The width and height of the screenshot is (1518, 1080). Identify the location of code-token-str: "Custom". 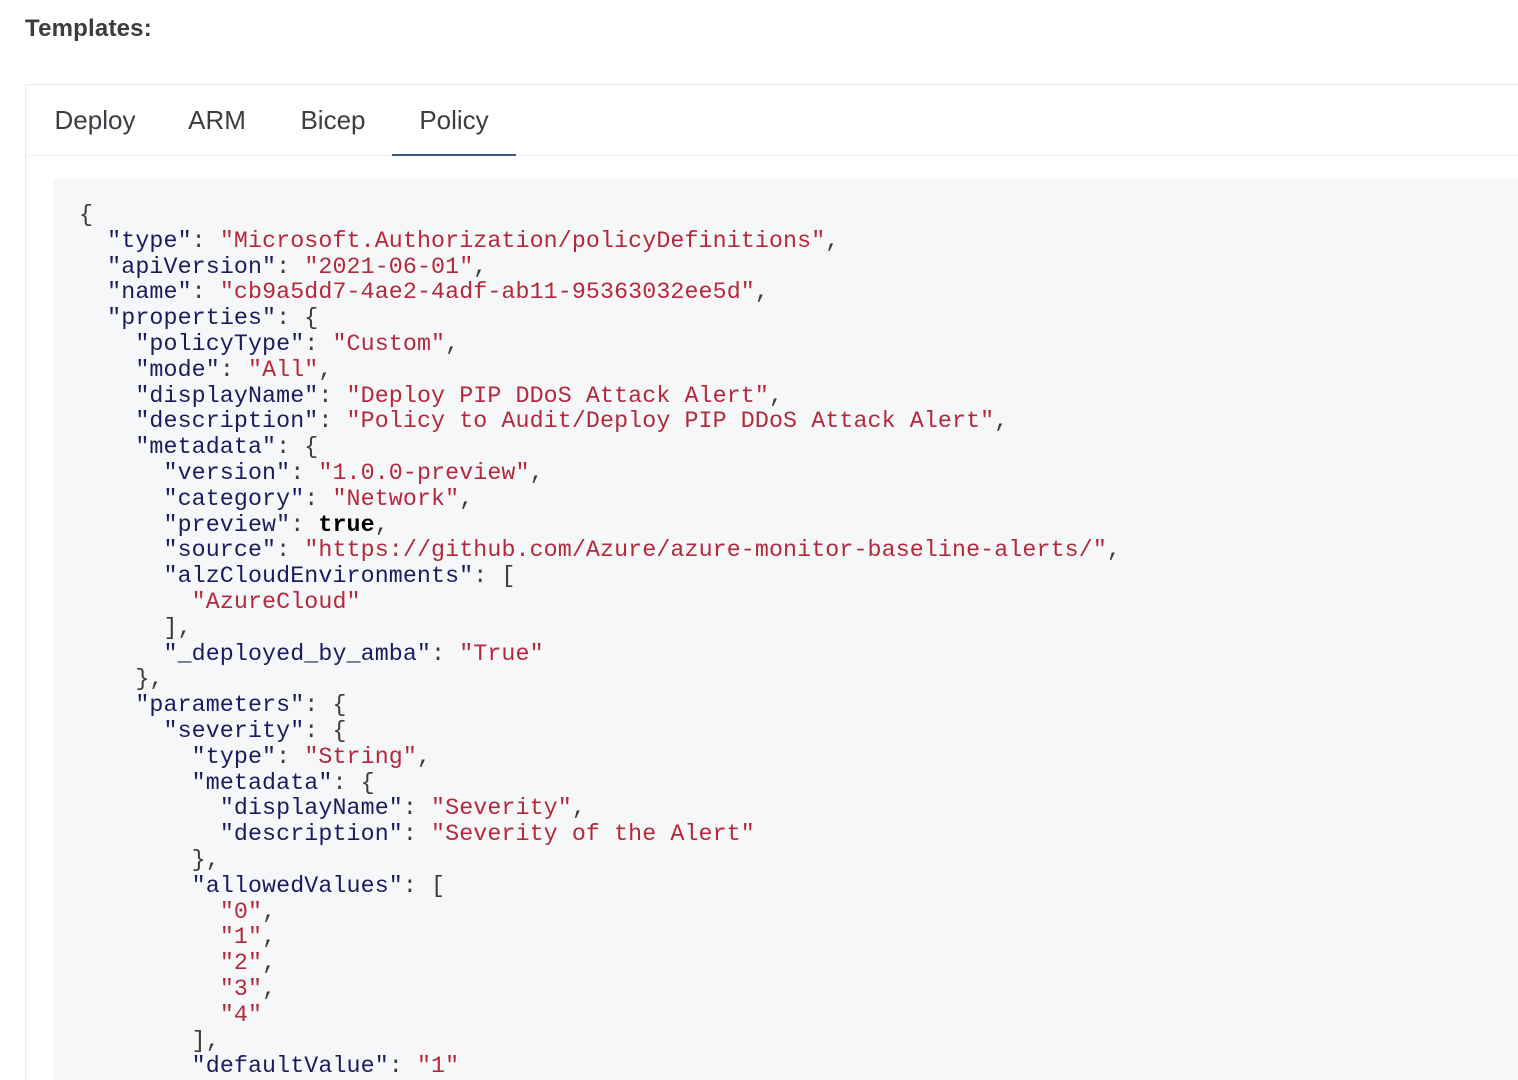
(389, 343).